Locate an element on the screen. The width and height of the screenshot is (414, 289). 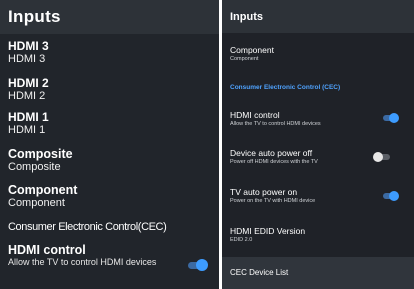
input-item-subtitle: Composite is located at coordinates (34, 167).